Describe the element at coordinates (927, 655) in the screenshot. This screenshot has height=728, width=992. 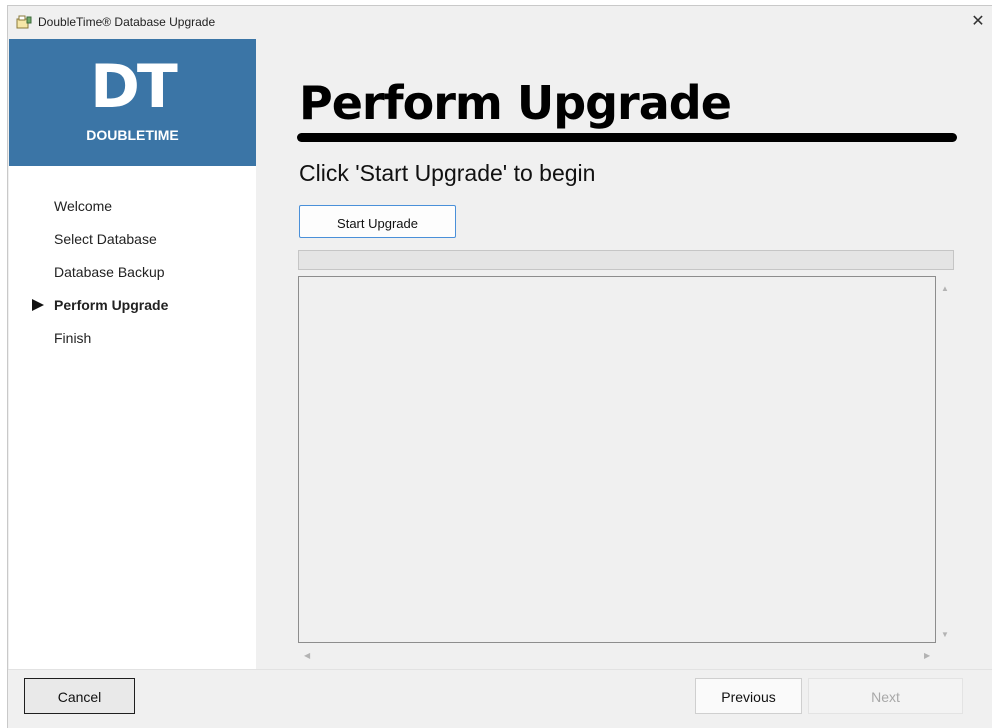
I see `scroll-right-icon: ▶` at that location.